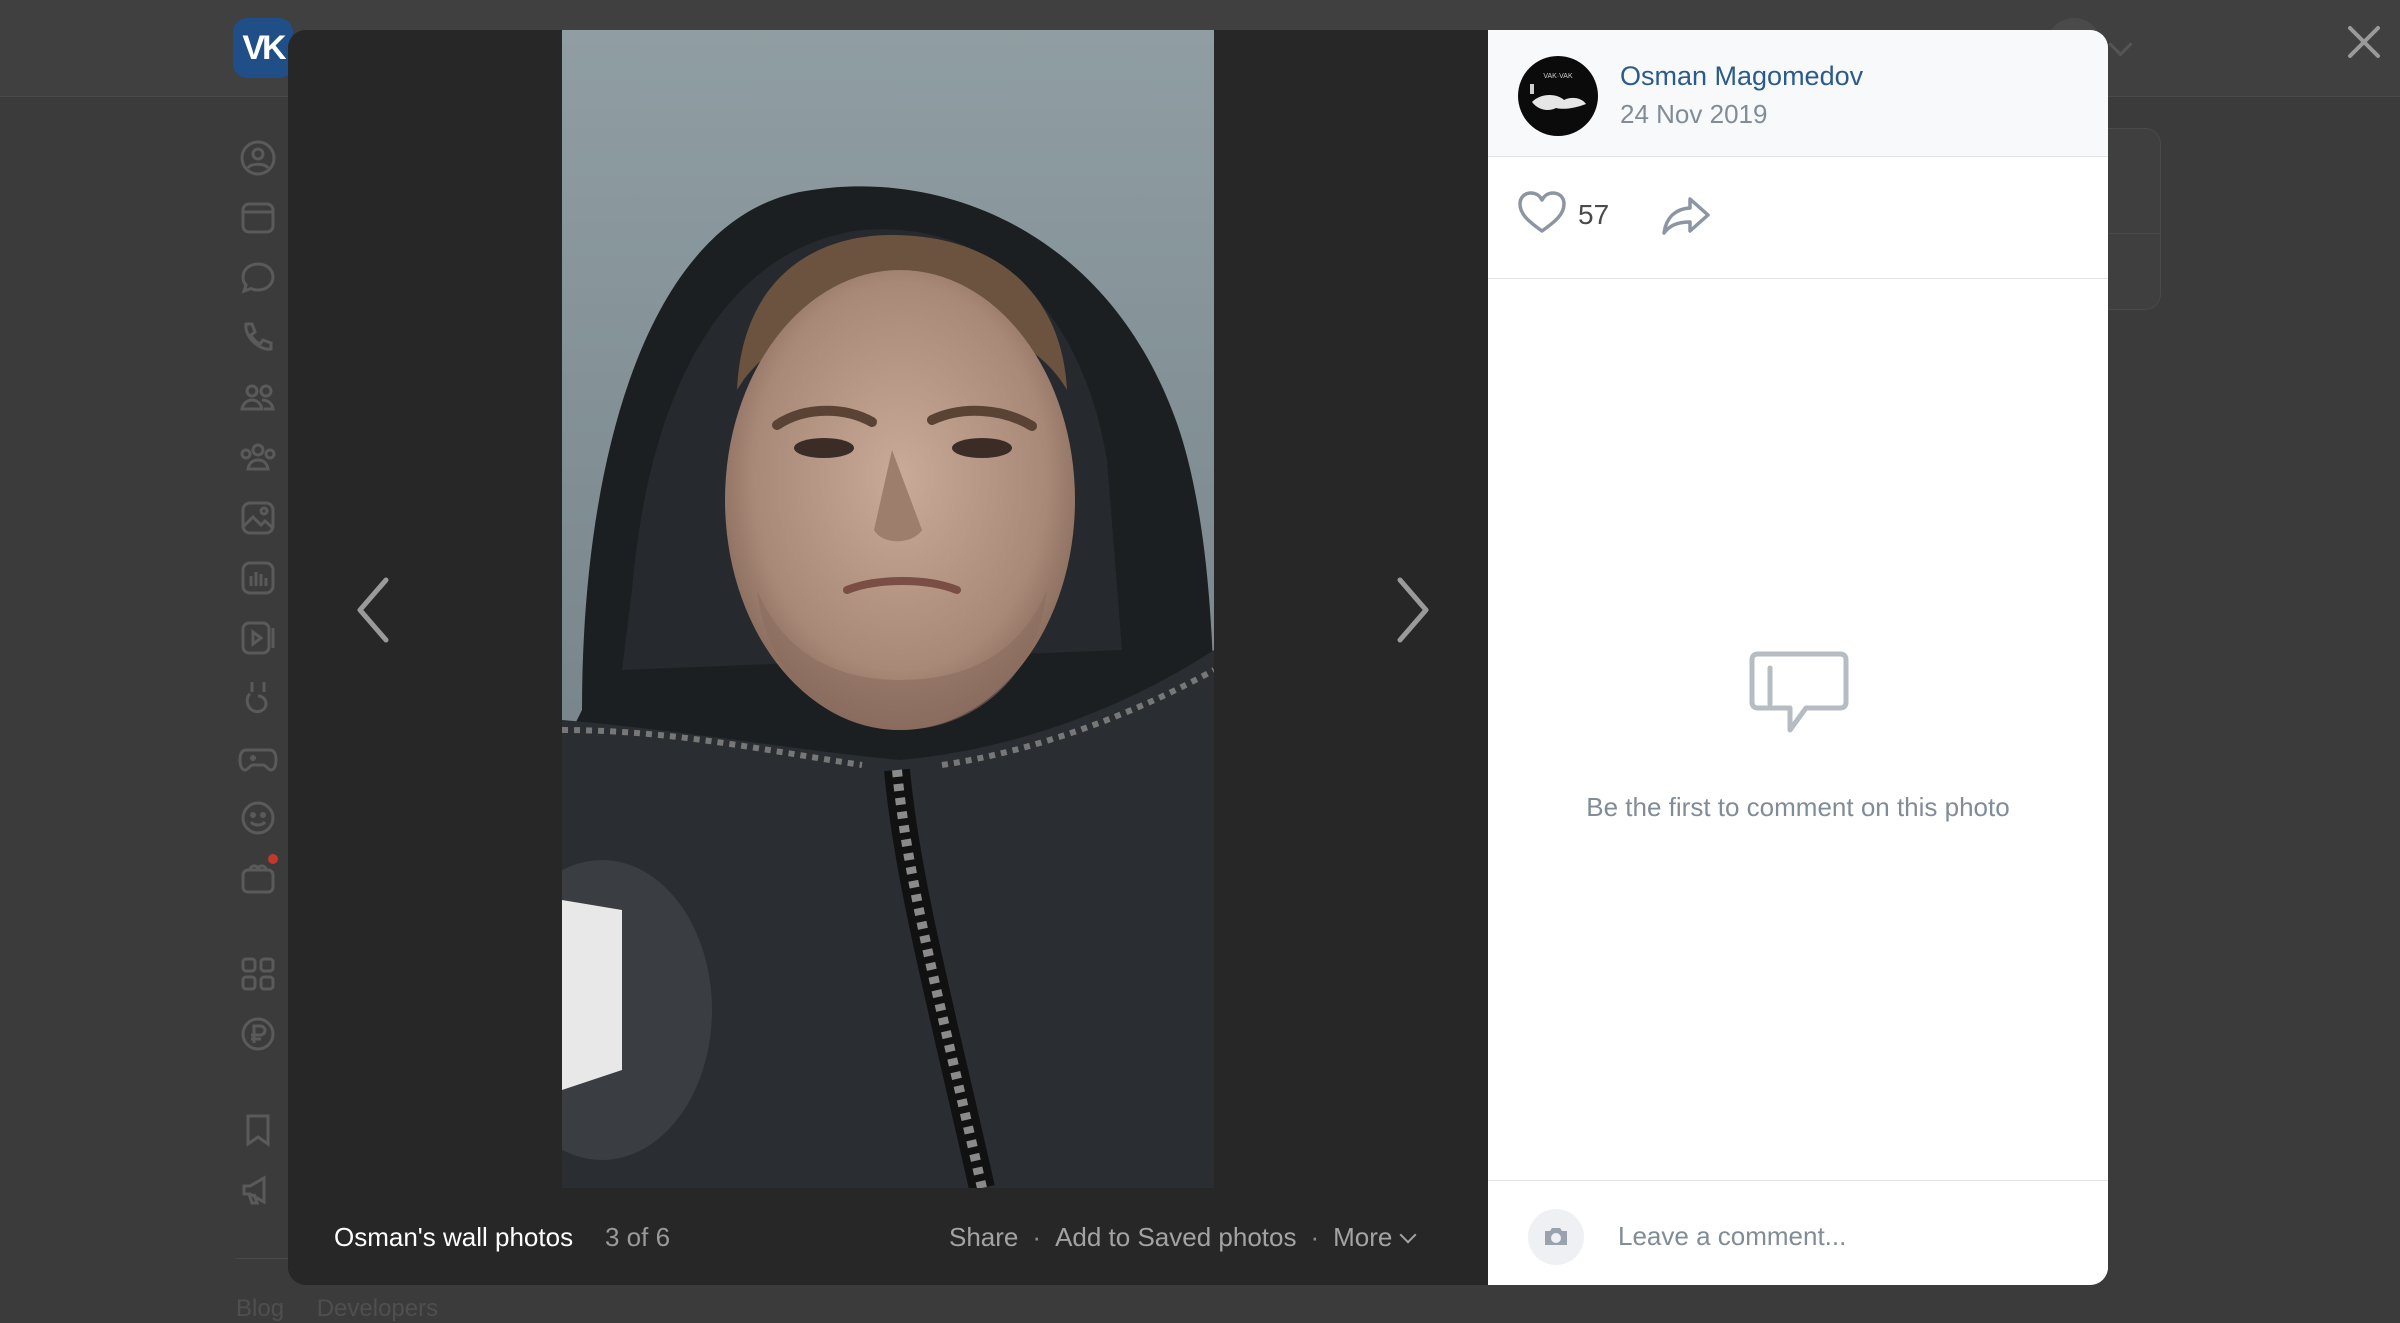 This screenshot has height=1323, width=2400. What do you see at coordinates (260, 1308) in the screenshot?
I see `footer-link-blog: Blog` at bounding box center [260, 1308].